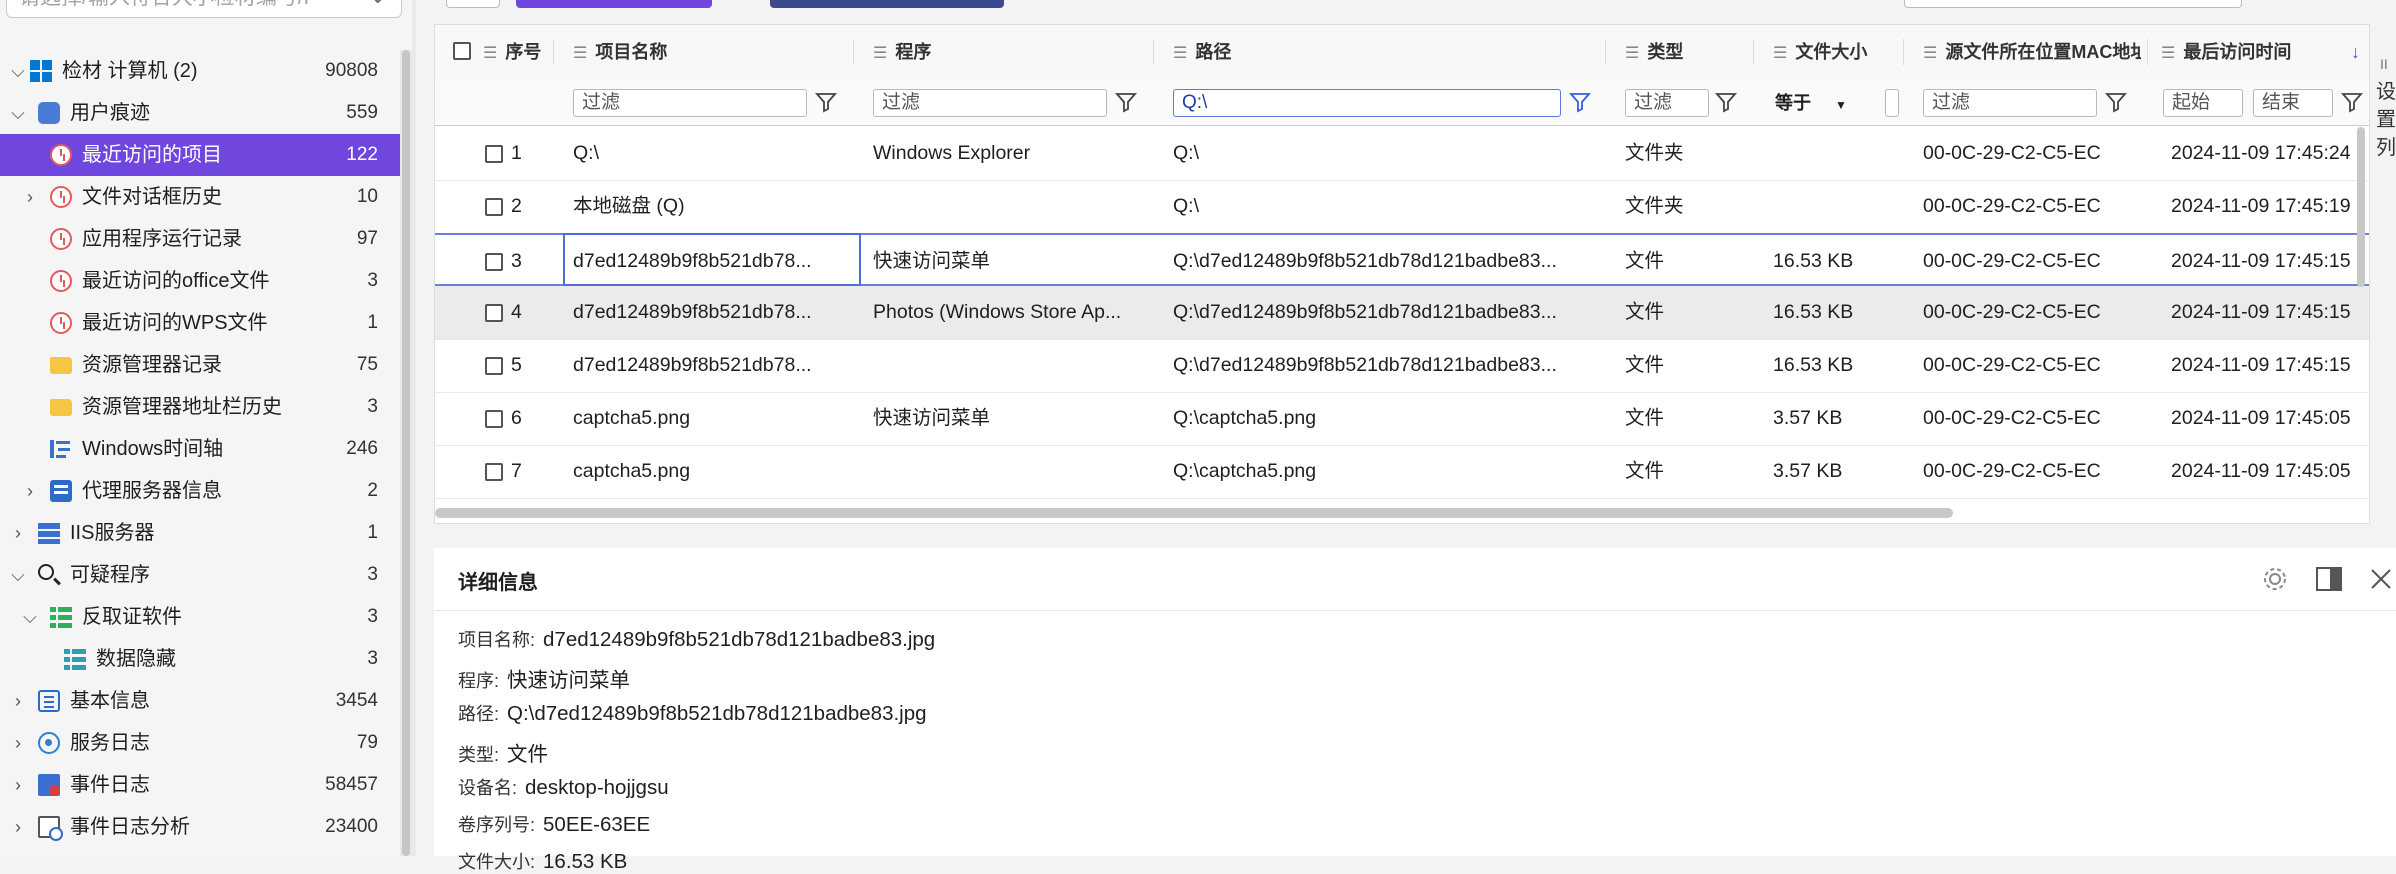  I want to click on size-value-input, so click(1892, 103).